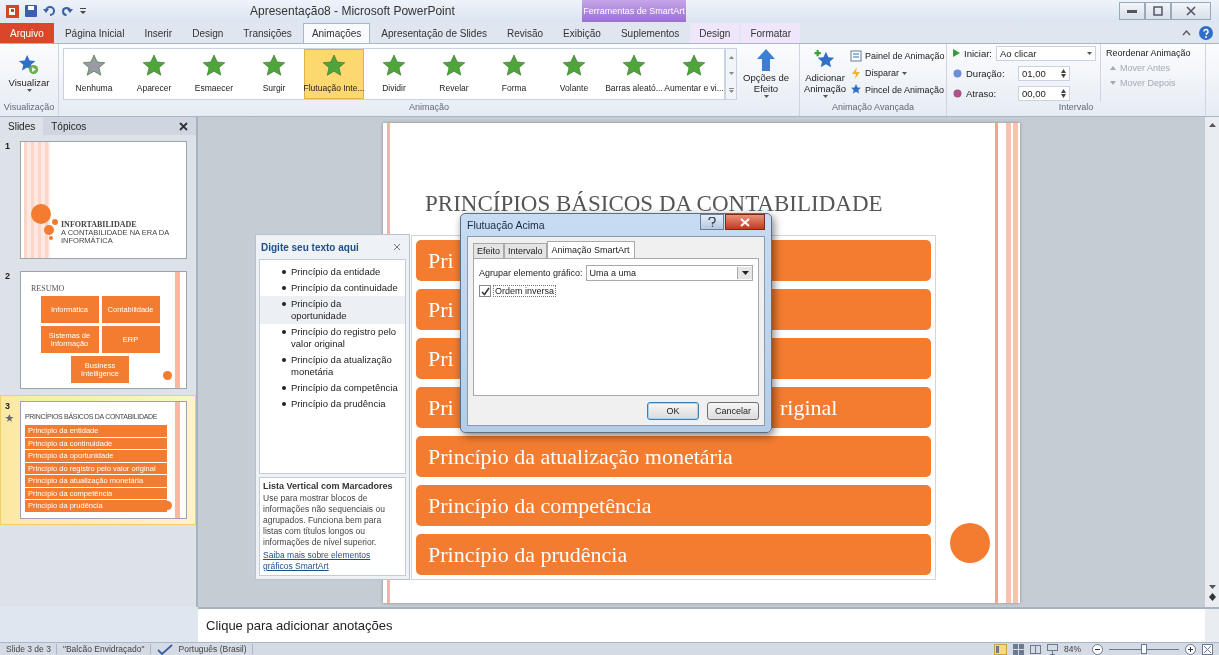 The image size is (1219, 655). I want to click on dialog-tab: Animação SmartArt, so click(590, 249).